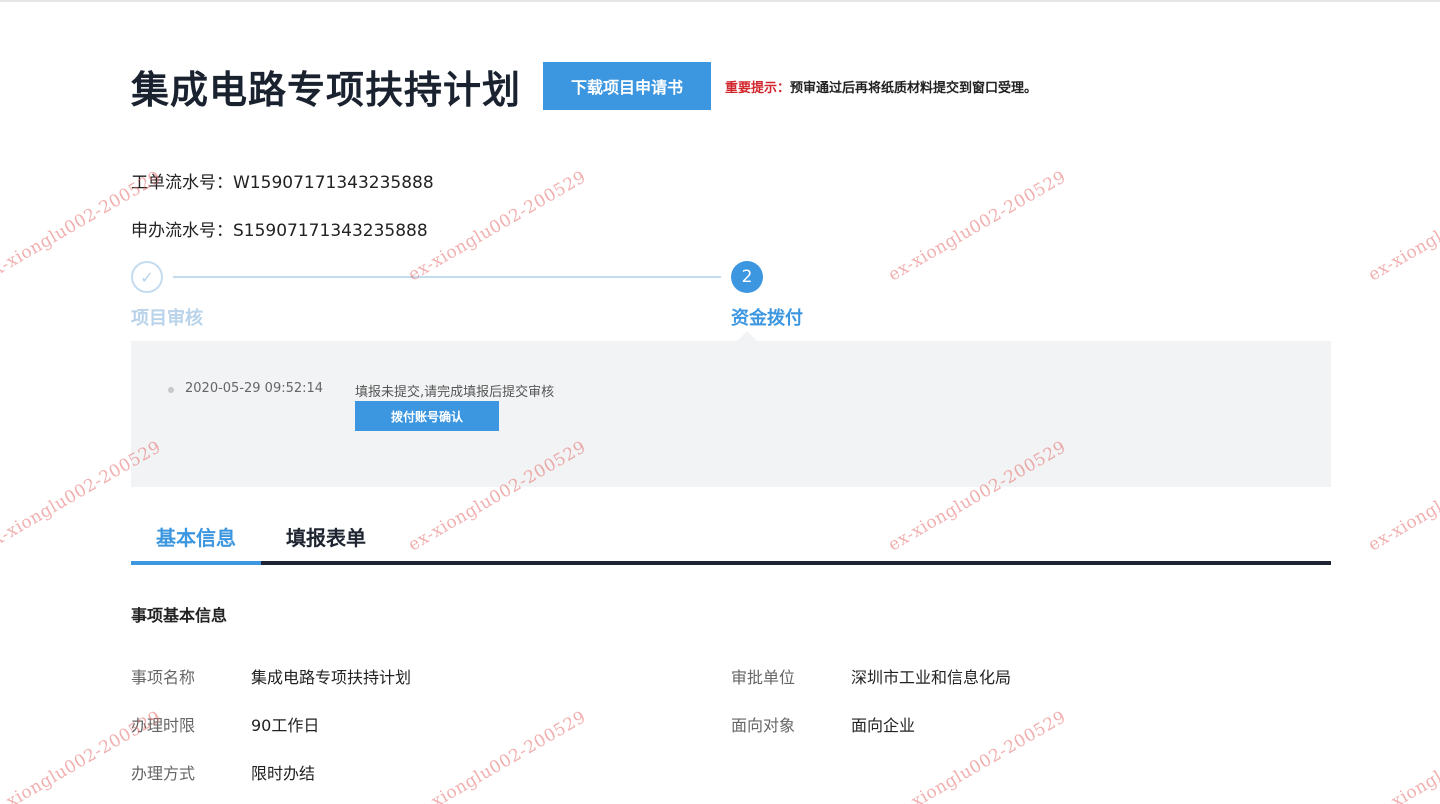 This screenshot has width=1440, height=804. I want to click on timeline-dot-icon, so click(171, 390).